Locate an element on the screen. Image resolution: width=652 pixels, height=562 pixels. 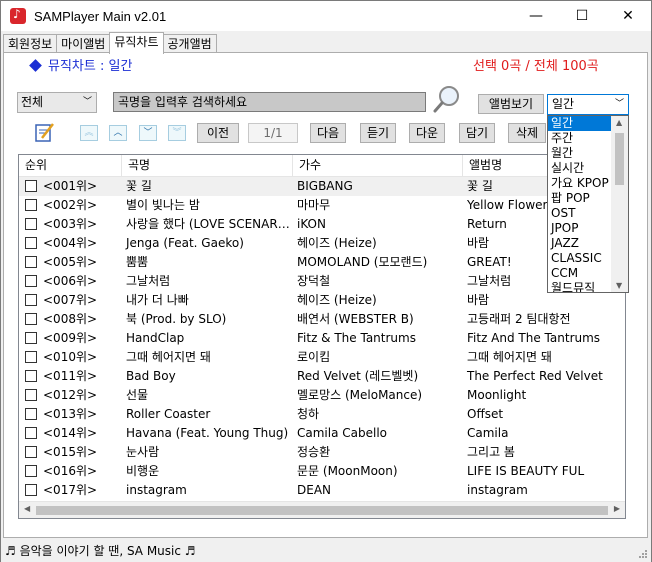
table-row: <006위> 그날처럼 장덕철 그날처럼 is located at coordinates (322, 281).